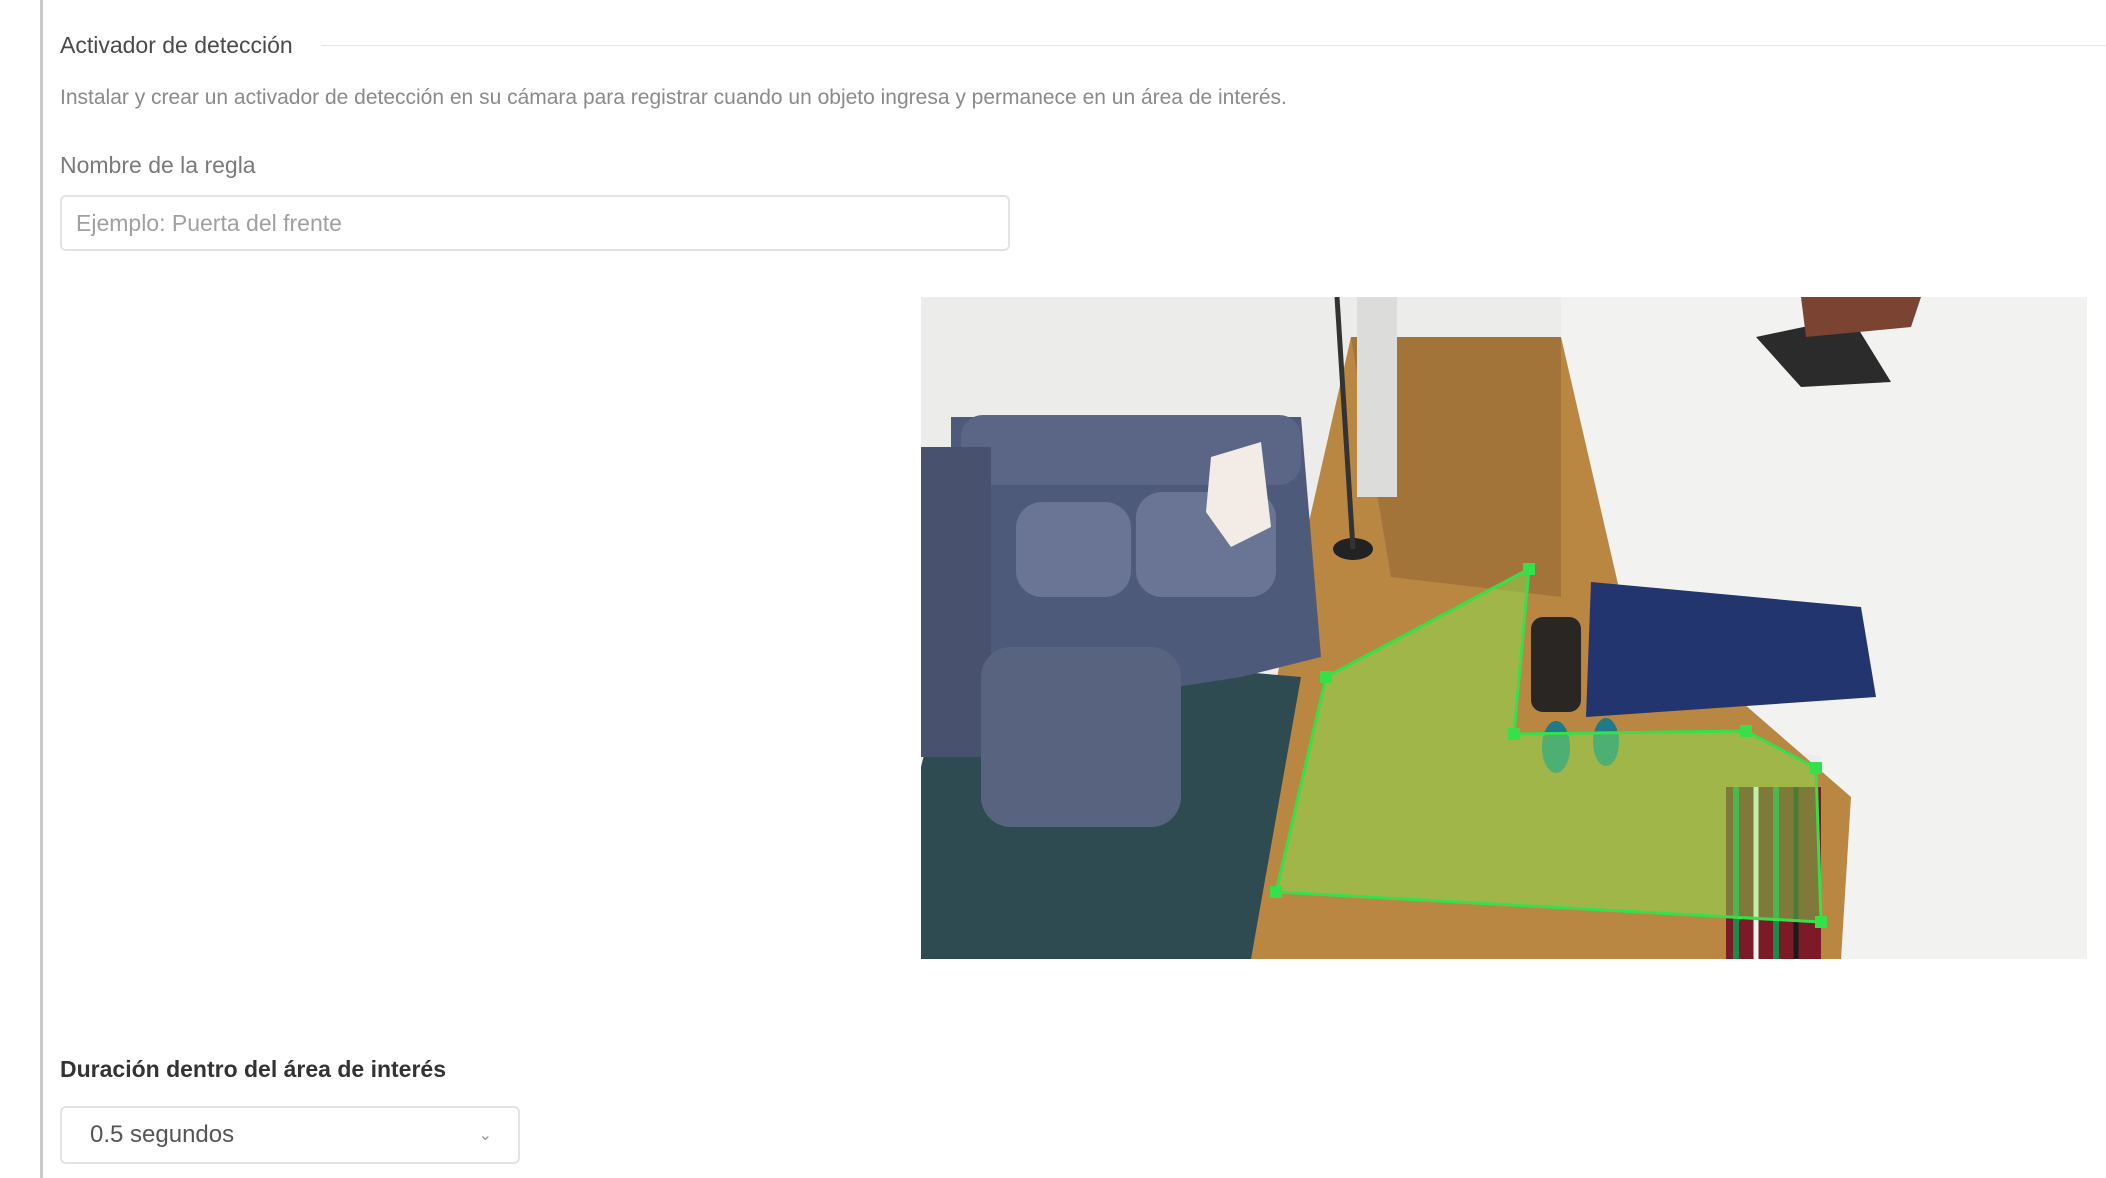 This screenshot has width=2106, height=1178. I want to click on section-header: Activador de detección, so click(1083, 45).